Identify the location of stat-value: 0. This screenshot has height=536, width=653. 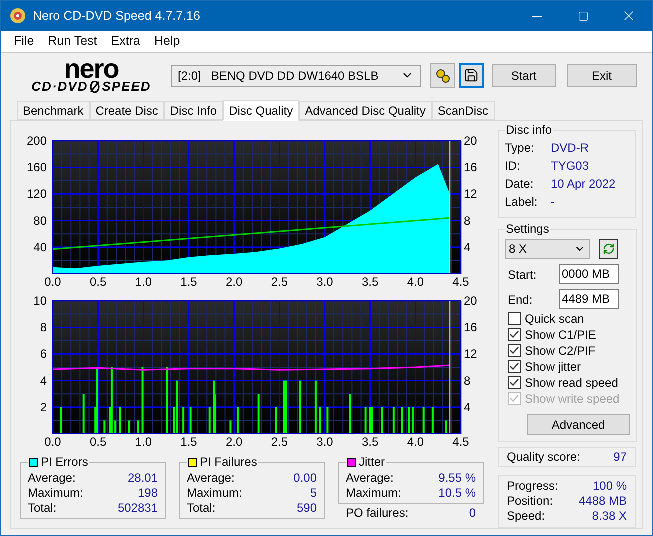
(472, 513).